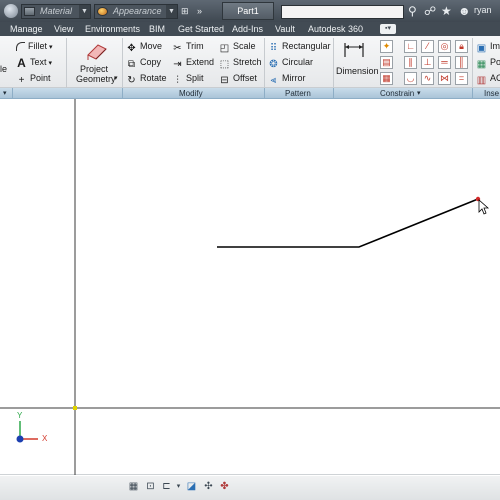 The height and width of the screenshot is (500, 500). Describe the element at coordinates (461, 46) in the screenshot. I see `fix-constraint-icon: 🔒︎` at that location.